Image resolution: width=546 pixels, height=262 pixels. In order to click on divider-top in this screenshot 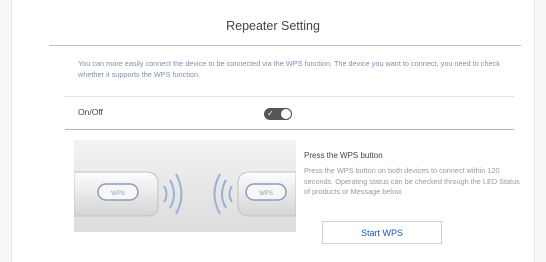, I will do `click(289, 96)`.